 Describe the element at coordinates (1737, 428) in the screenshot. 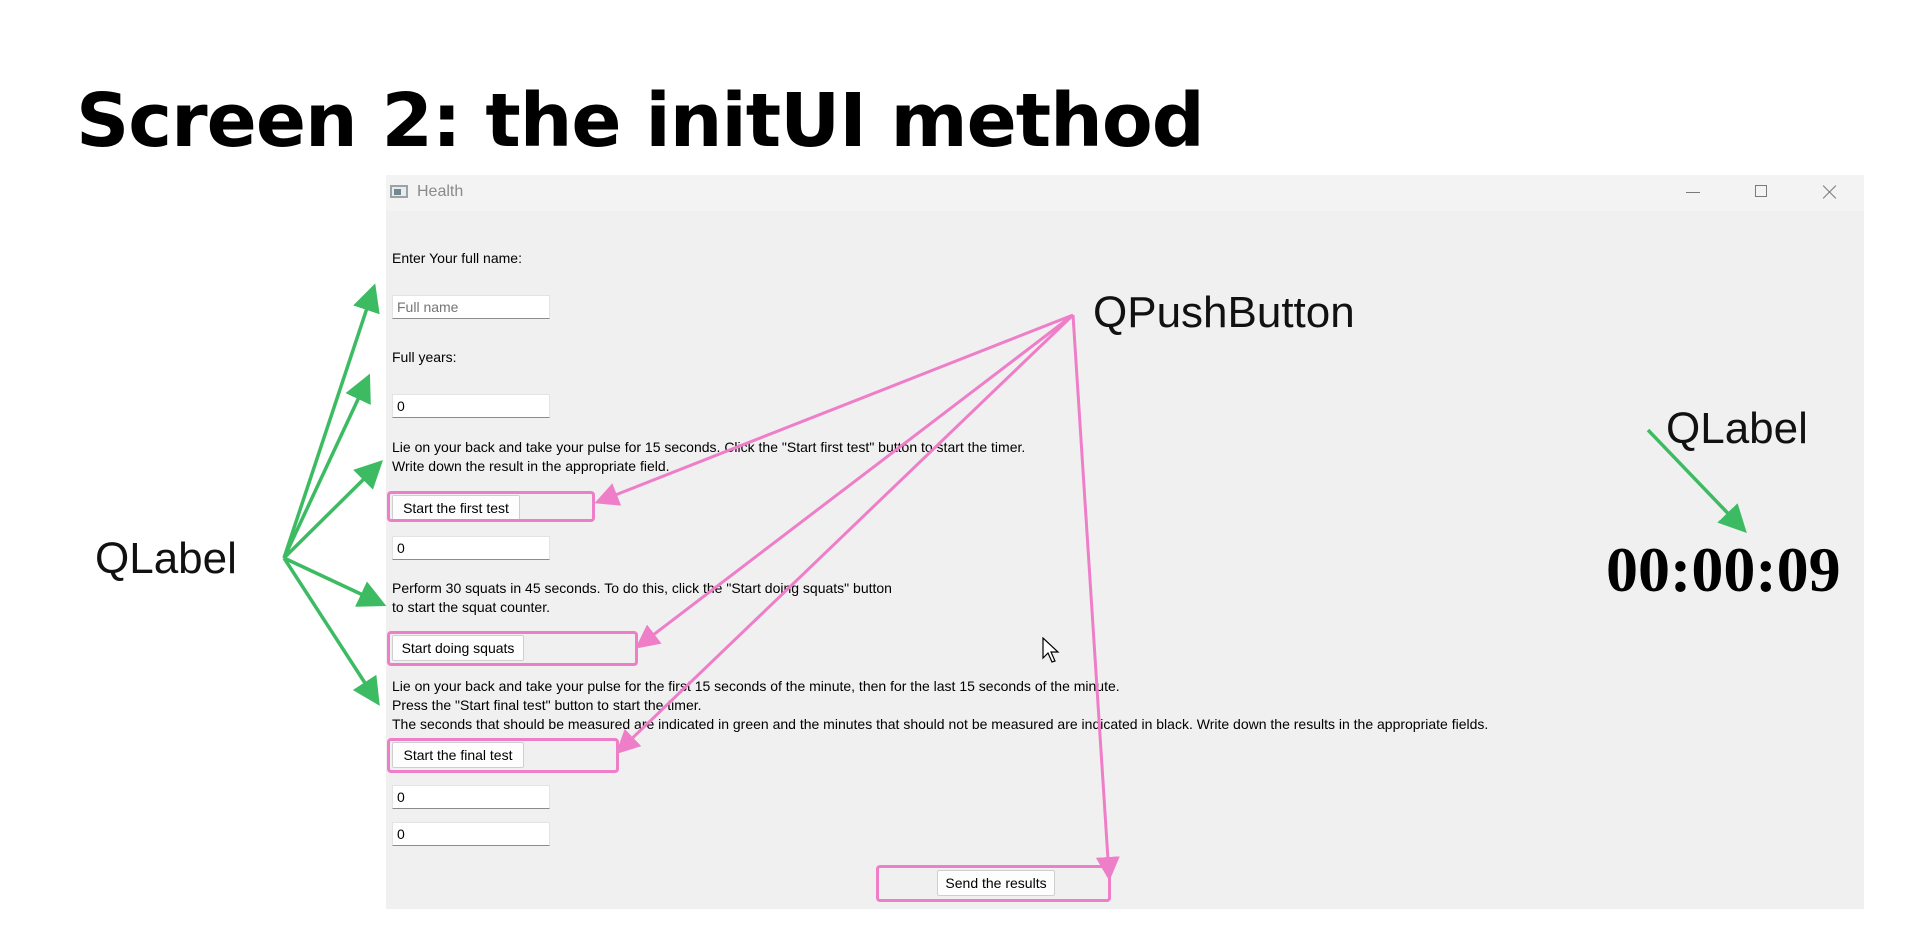

I see `right-label-annotation: QLabel` at that location.